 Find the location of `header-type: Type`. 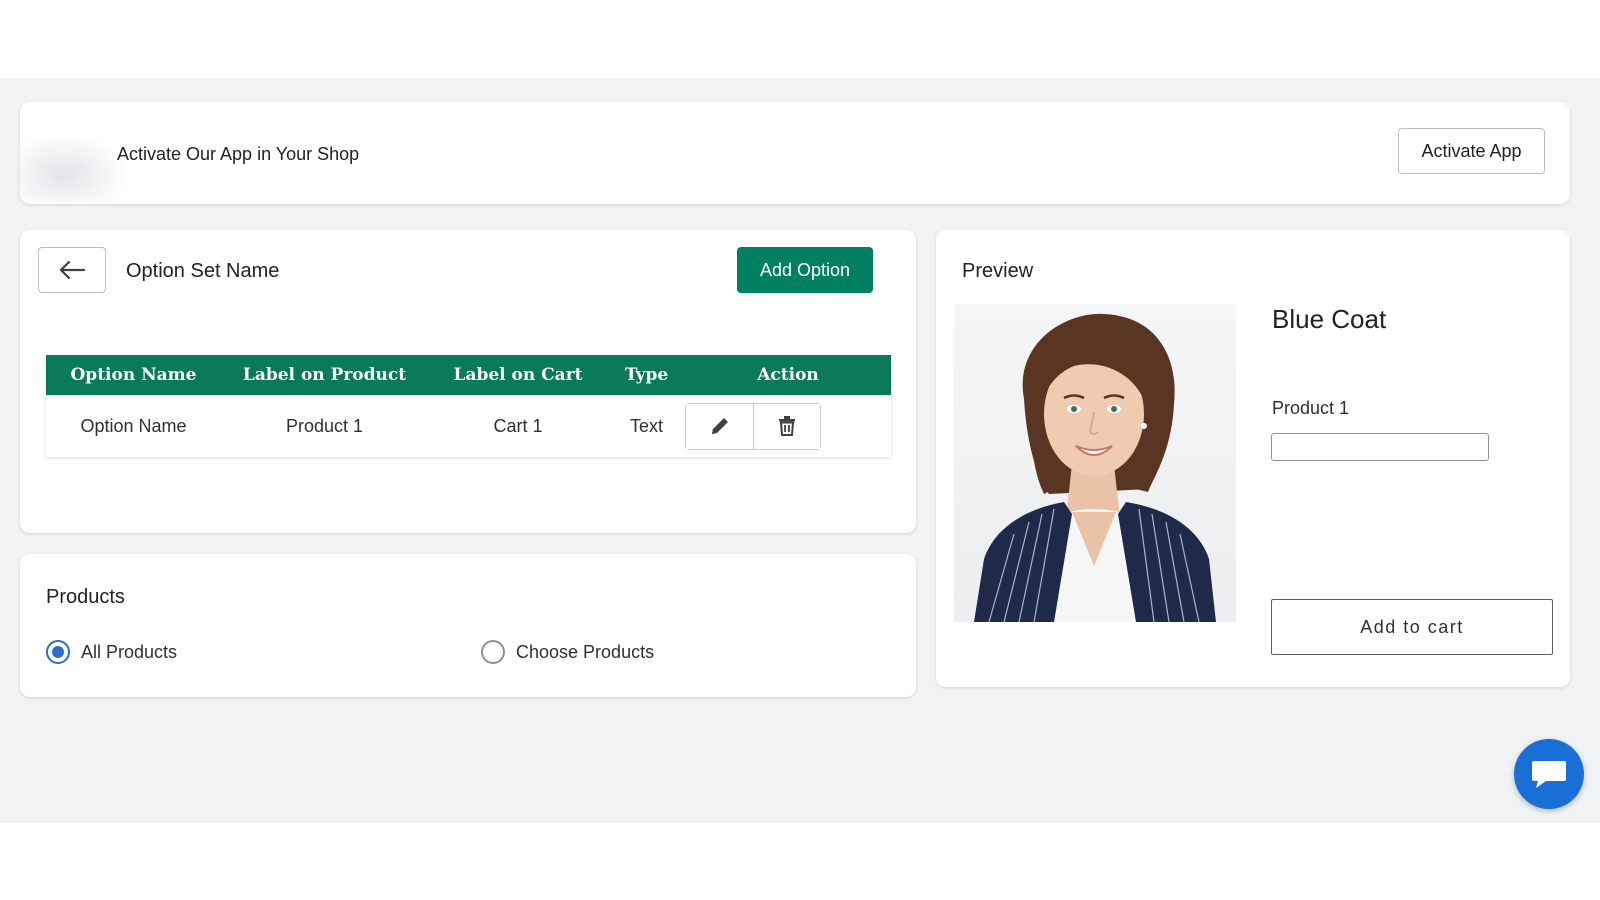

header-type: Type is located at coordinates (646, 375).